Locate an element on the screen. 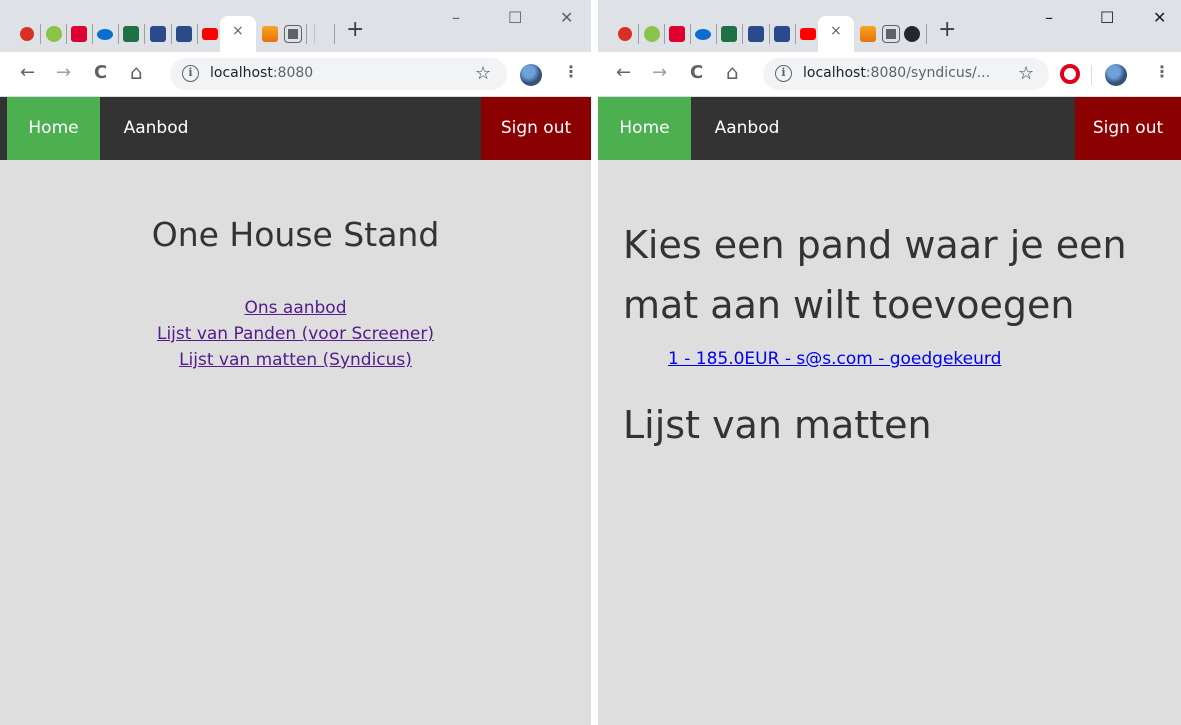  github-favicon-icon is located at coordinates (912, 34).